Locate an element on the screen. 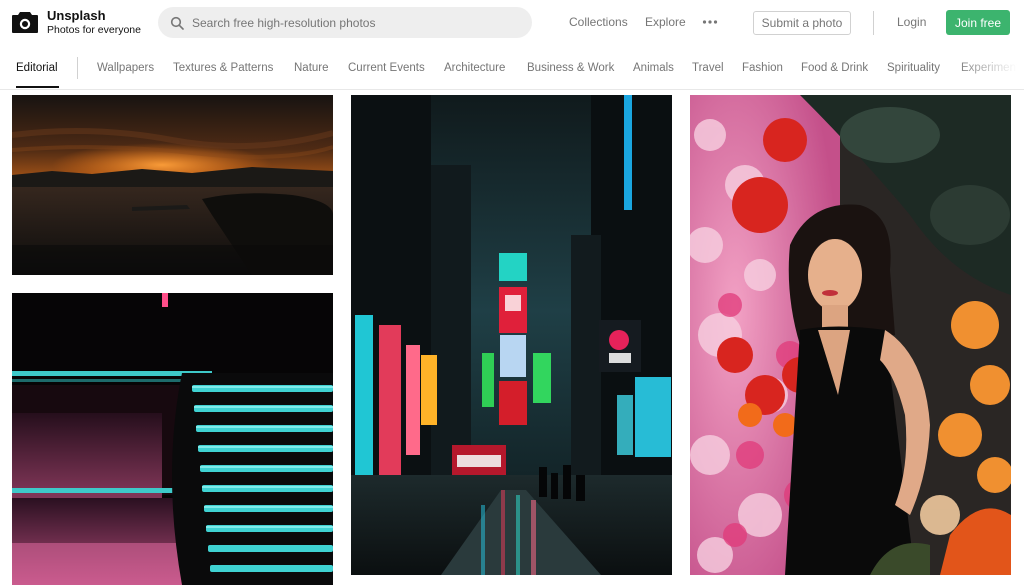  camera-icon is located at coordinates (25, 23).